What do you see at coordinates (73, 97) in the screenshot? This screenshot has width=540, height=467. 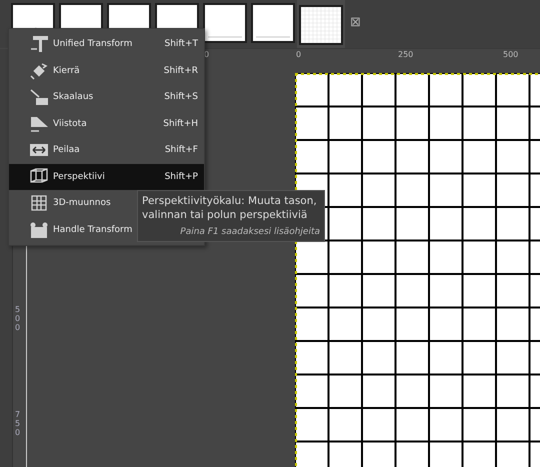 I see `menu-item-label: Skaalaus` at bounding box center [73, 97].